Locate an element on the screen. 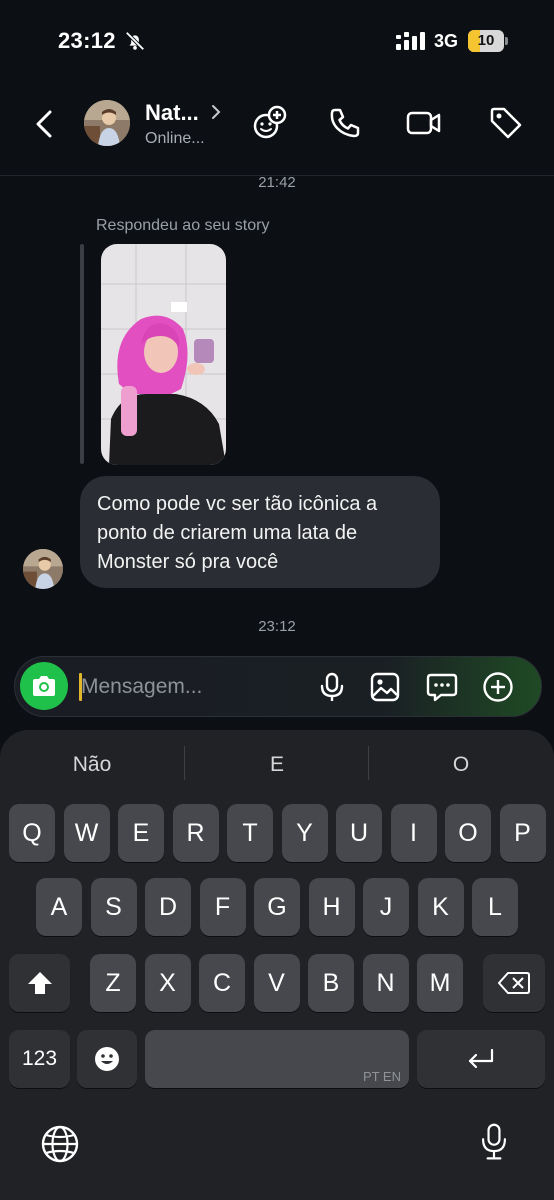 The width and height of the screenshot is (554, 1200). suggestion: O is located at coordinates (461, 765).